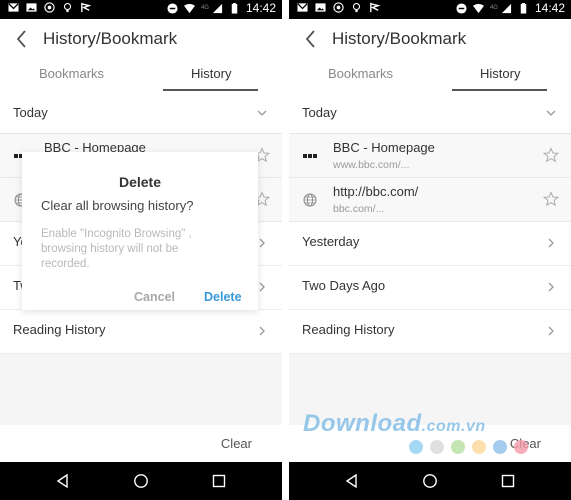 The width and height of the screenshot is (571, 500). Describe the element at coordinates (430, 244) in the screenshot. I see `group-yesterday: Yesterday` at that location.